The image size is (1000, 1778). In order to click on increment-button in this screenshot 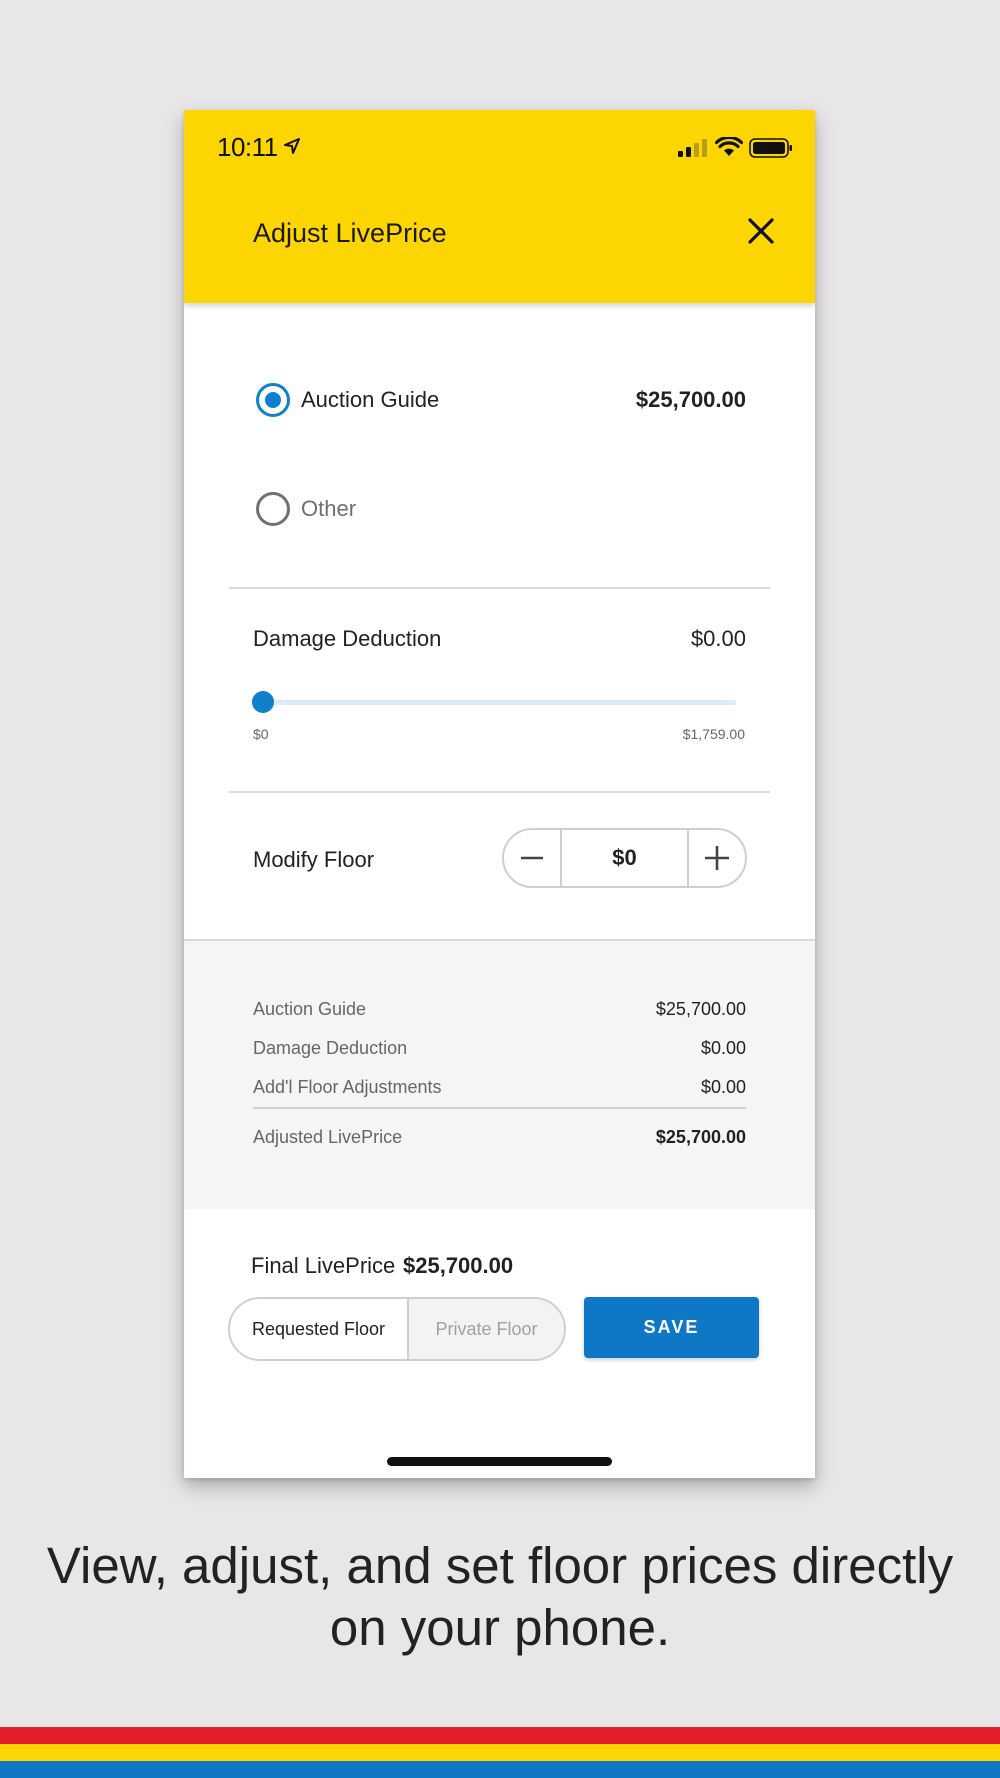, I will do `click(717, 858)`.